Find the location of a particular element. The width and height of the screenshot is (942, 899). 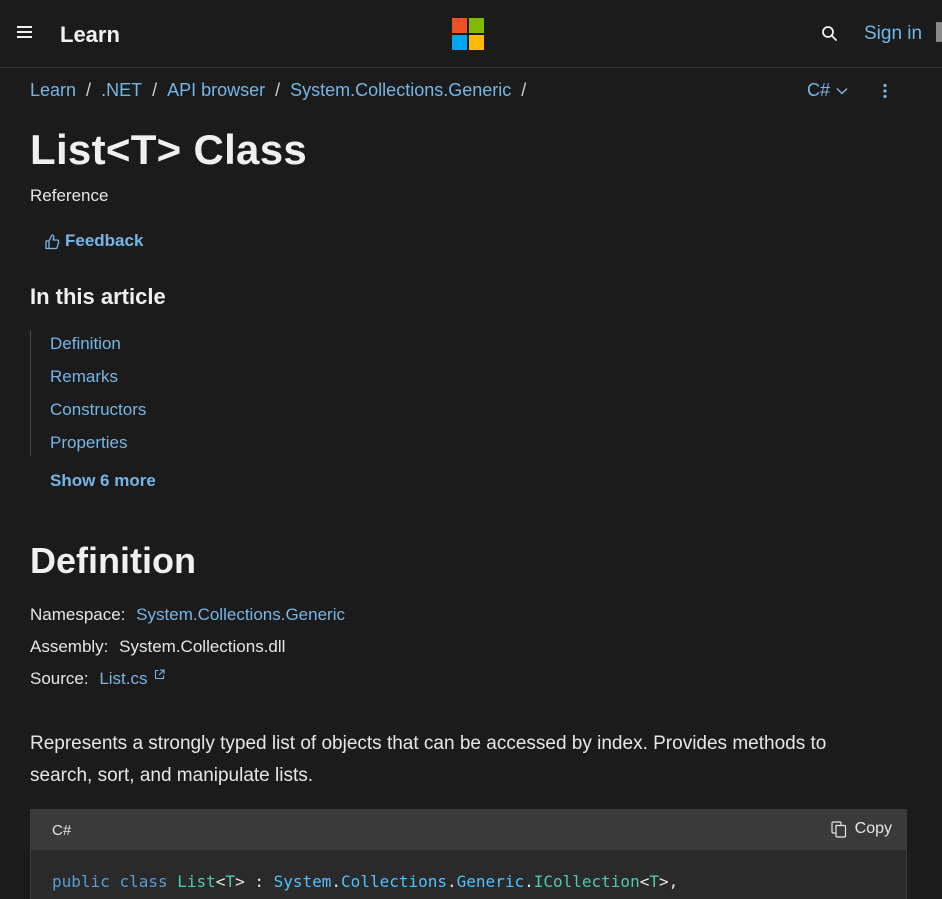

namespace-row: Namespace: System.Collections.Generic is located at coordinates (187, 615).